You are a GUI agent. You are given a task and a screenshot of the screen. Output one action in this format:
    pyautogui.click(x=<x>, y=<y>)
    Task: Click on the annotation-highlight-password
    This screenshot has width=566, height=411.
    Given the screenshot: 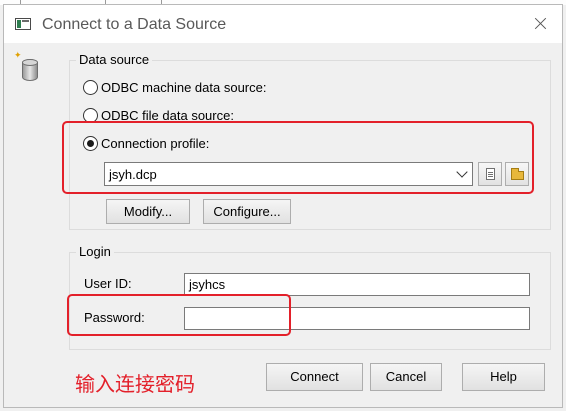 What is the action you would take?
    pyautogui.click(x=179, y=315)
    